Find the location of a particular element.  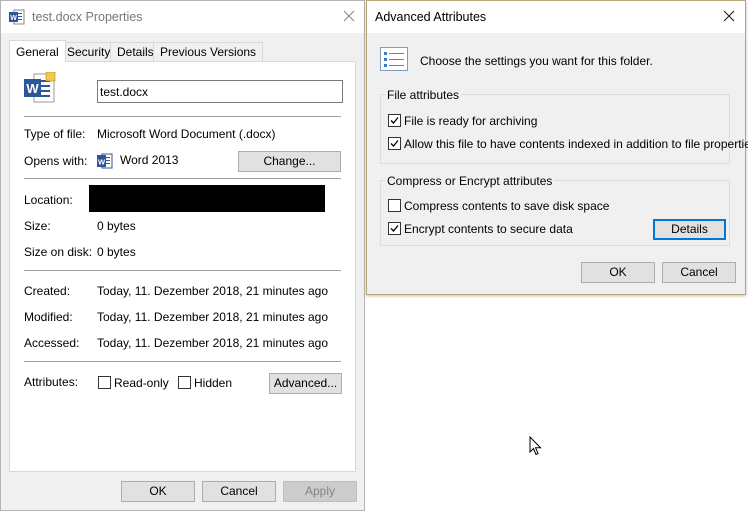

size-label: Size: is located at coordinates (37, 226).